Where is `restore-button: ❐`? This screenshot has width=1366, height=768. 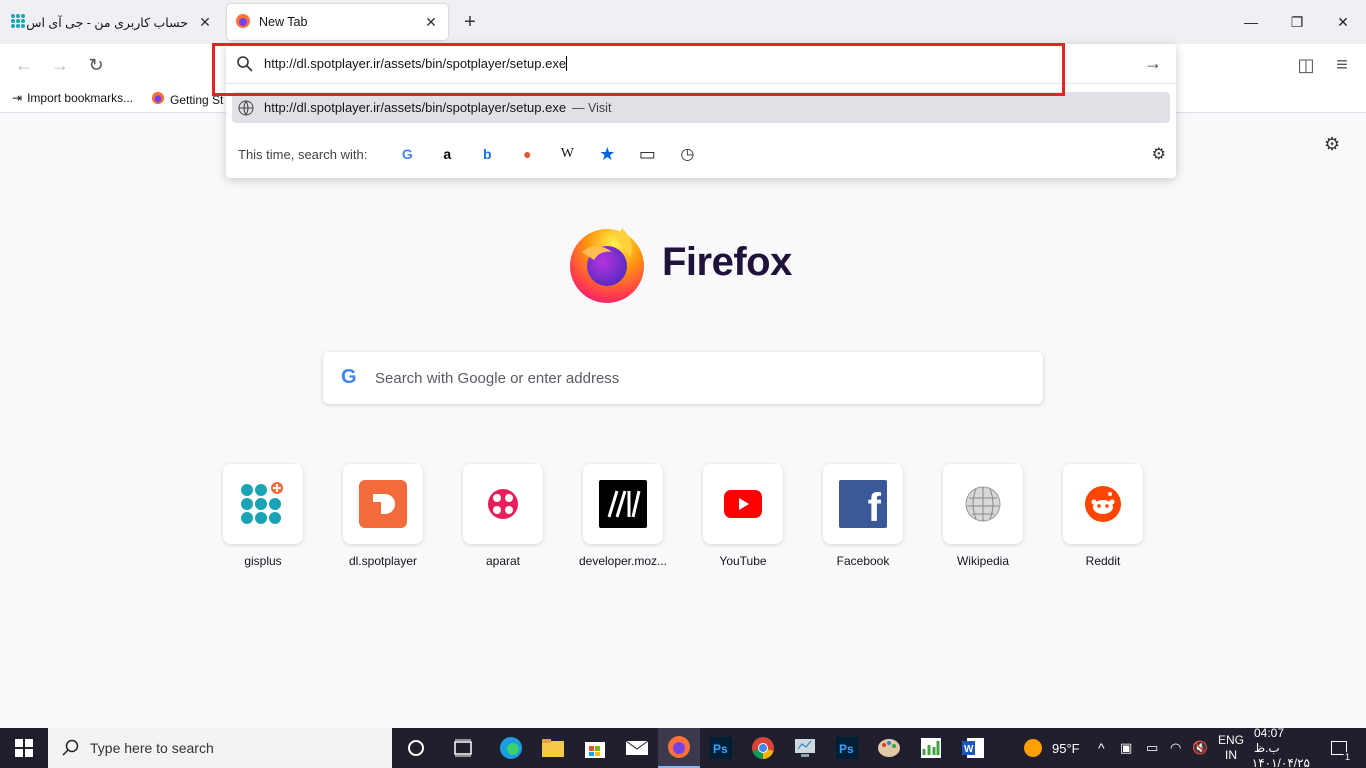 restore-button: ❐ is located at coordinates (1297, 22).